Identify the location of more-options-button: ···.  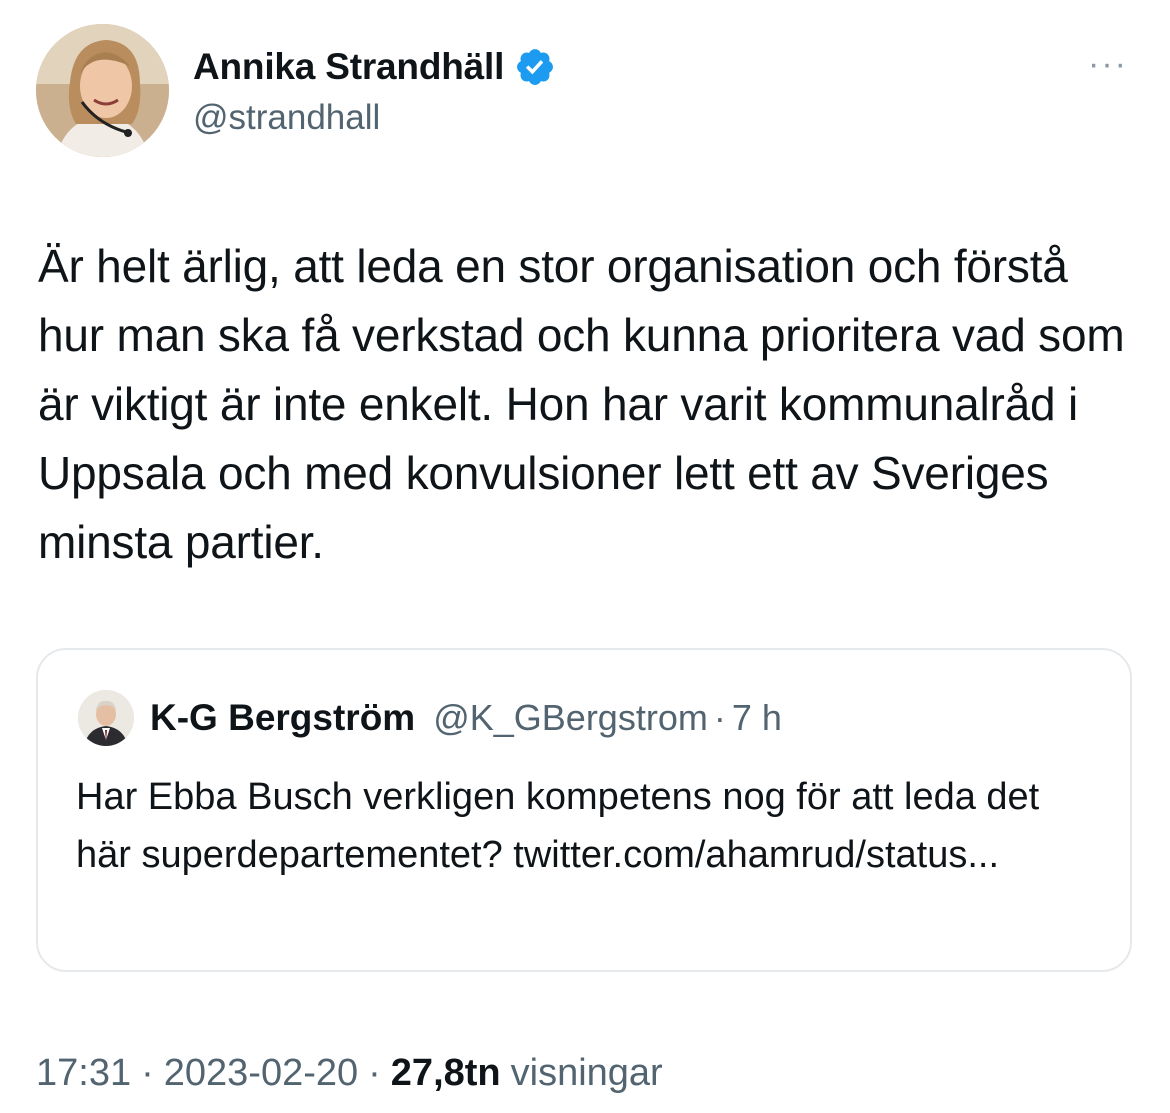
(1108, 64).